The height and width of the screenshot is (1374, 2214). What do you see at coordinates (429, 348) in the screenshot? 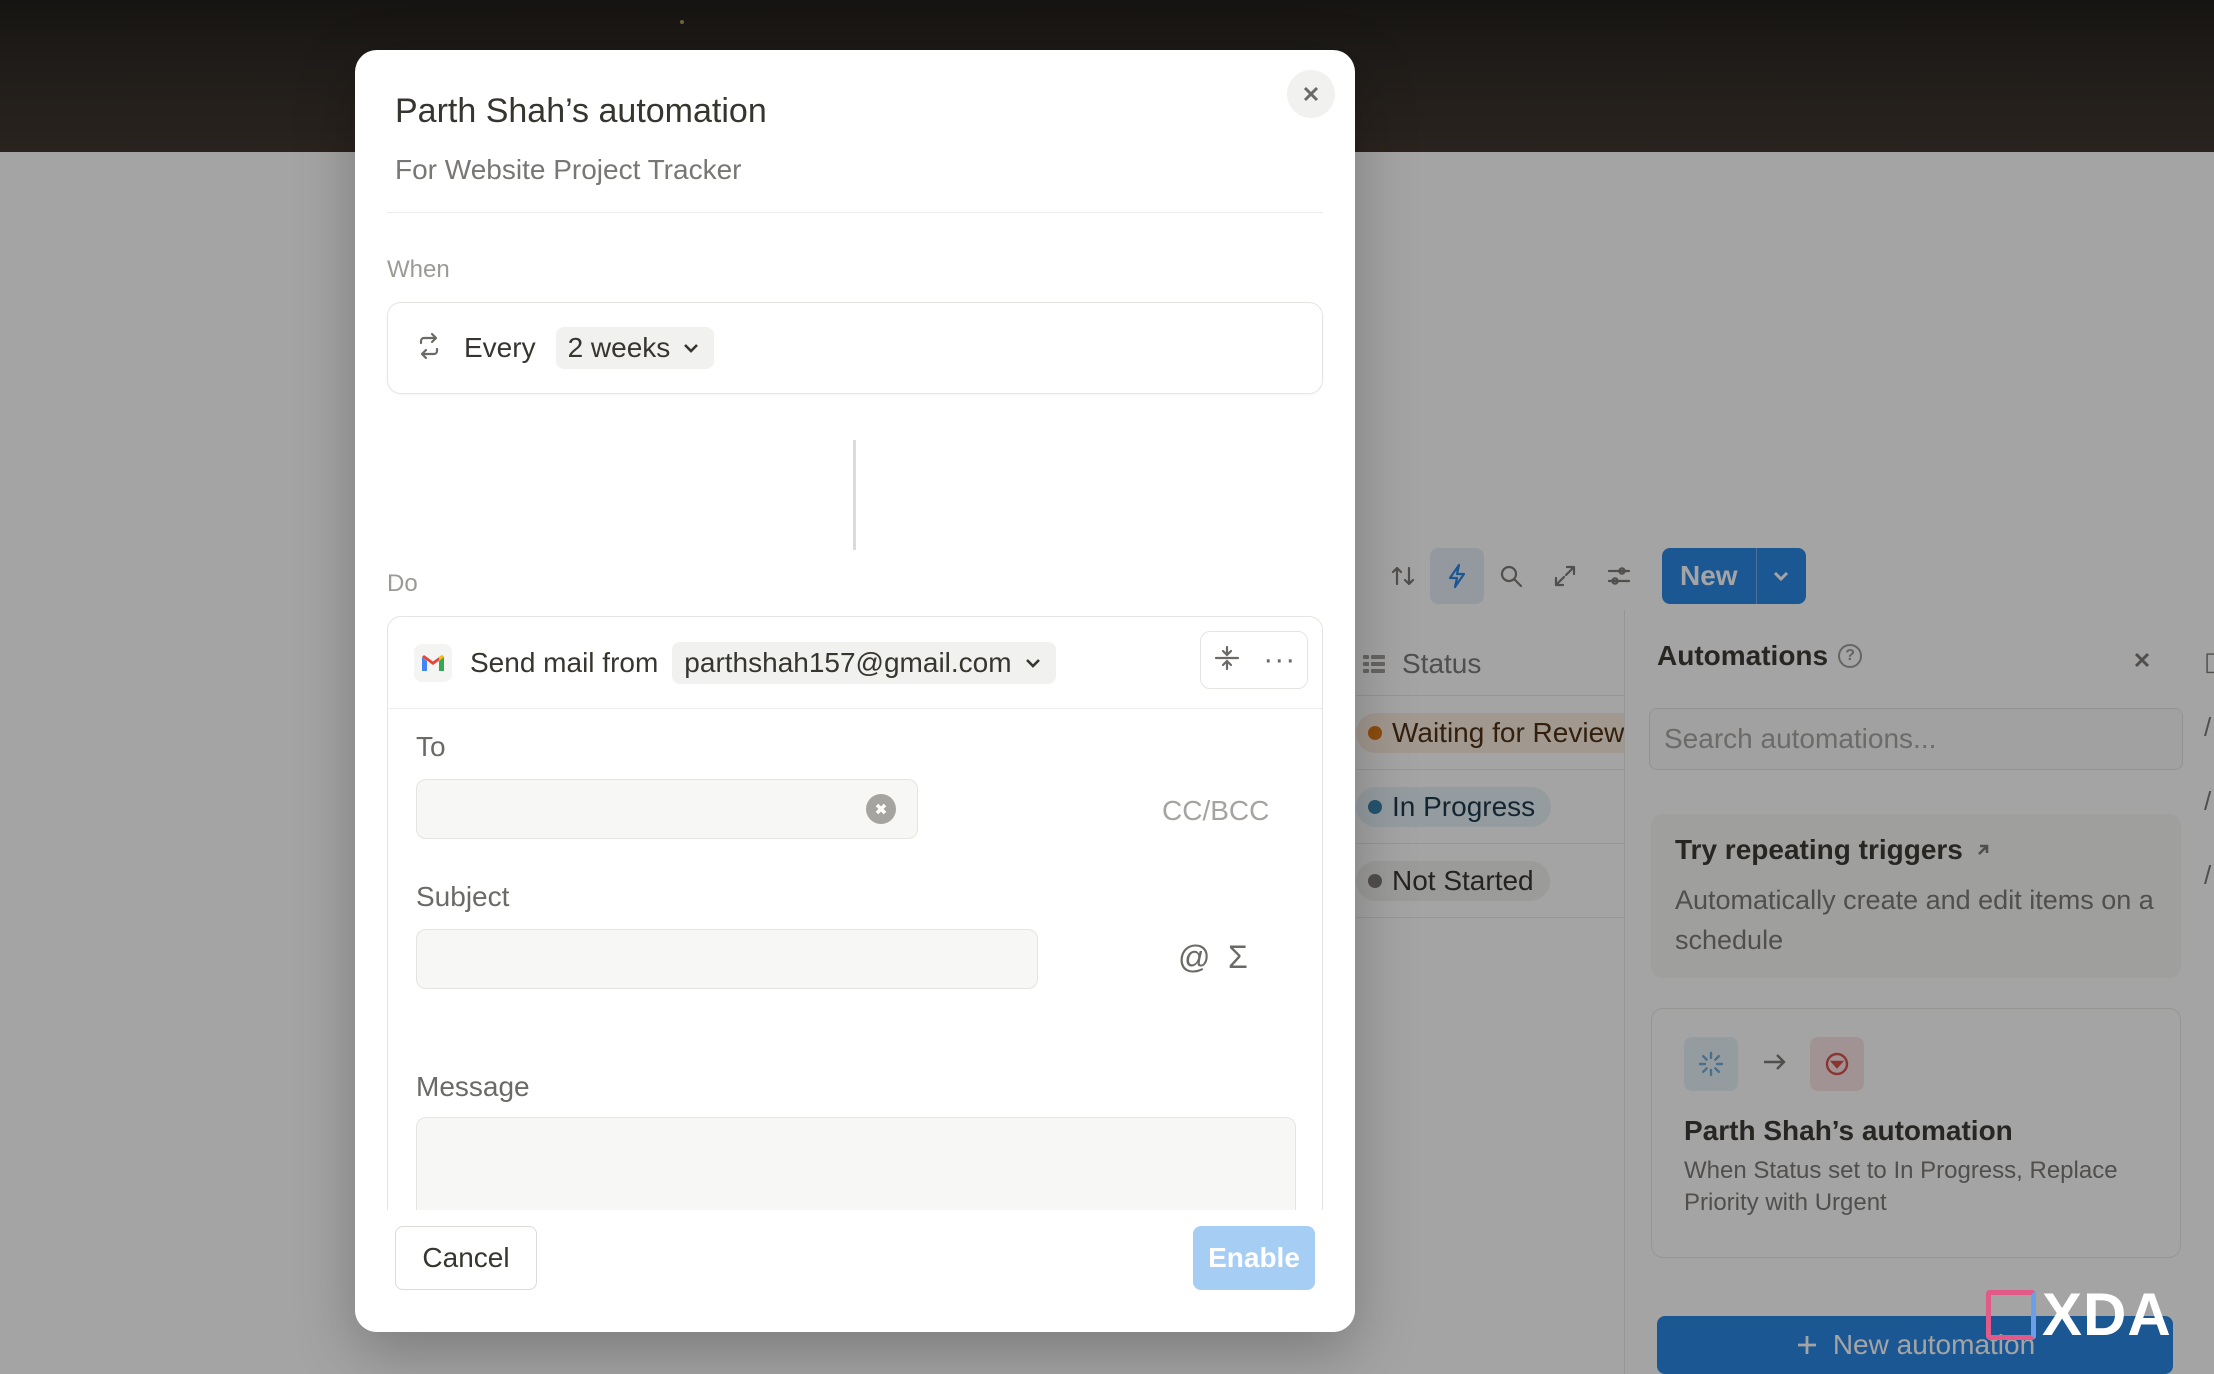
I see `repeat-icon` at bounding box center [429, 348].